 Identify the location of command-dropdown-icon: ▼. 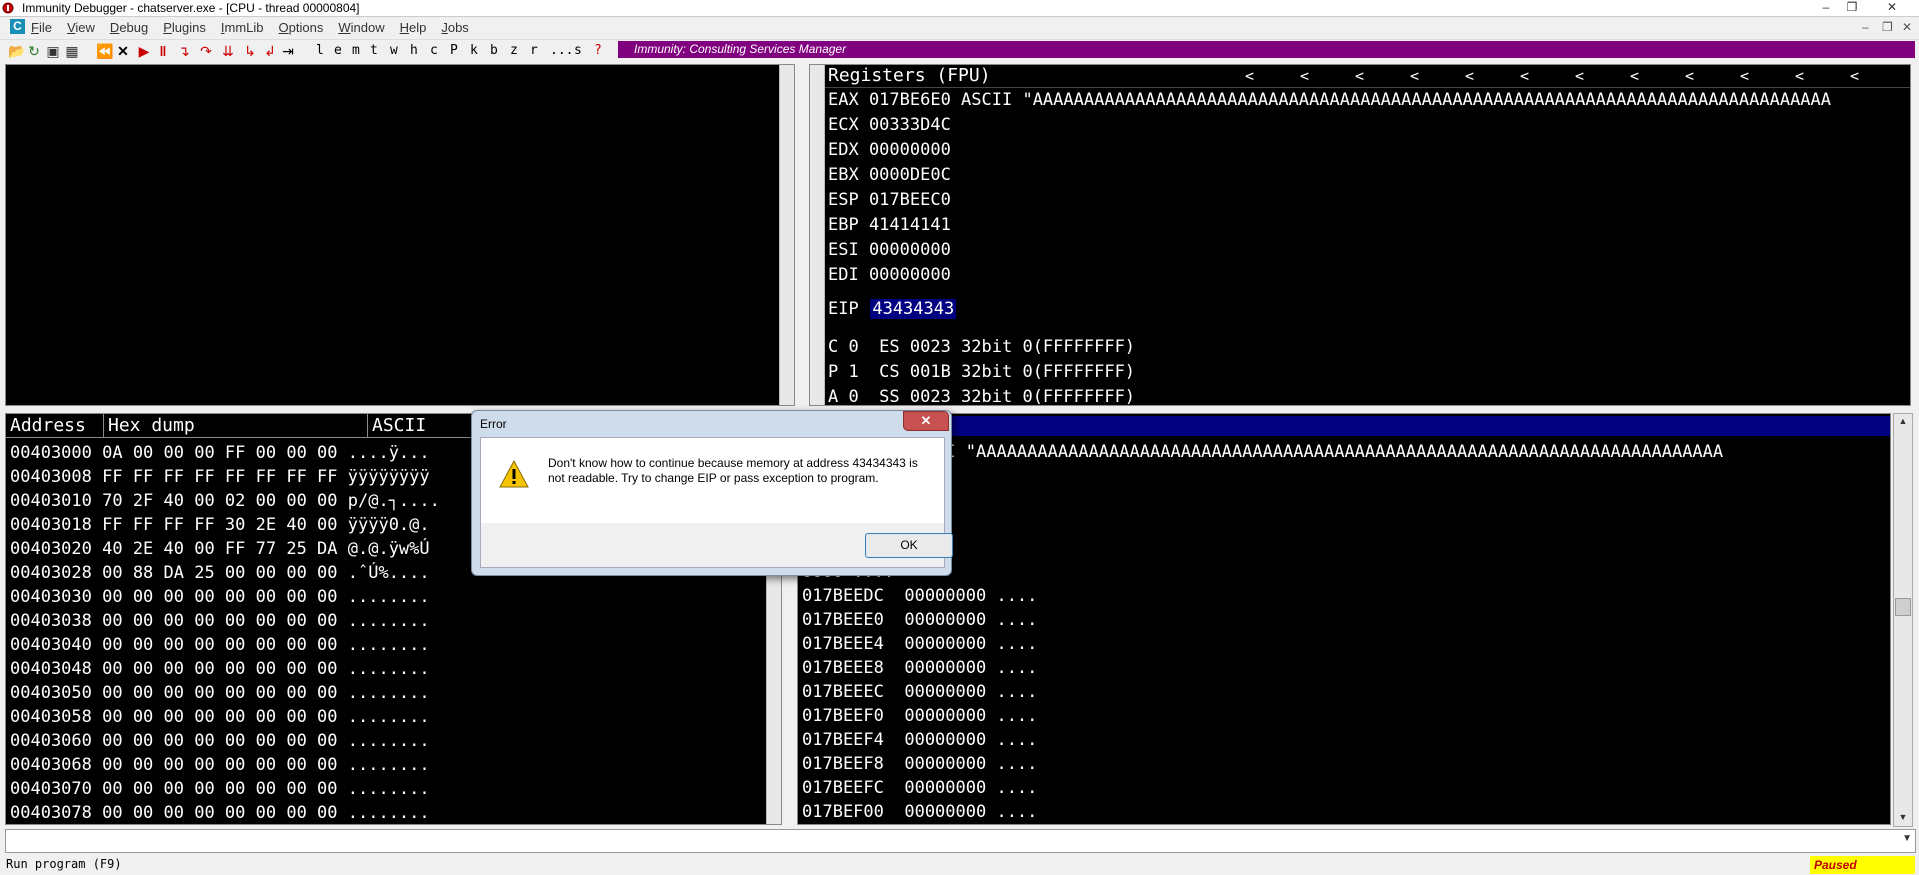
(1907, 838).